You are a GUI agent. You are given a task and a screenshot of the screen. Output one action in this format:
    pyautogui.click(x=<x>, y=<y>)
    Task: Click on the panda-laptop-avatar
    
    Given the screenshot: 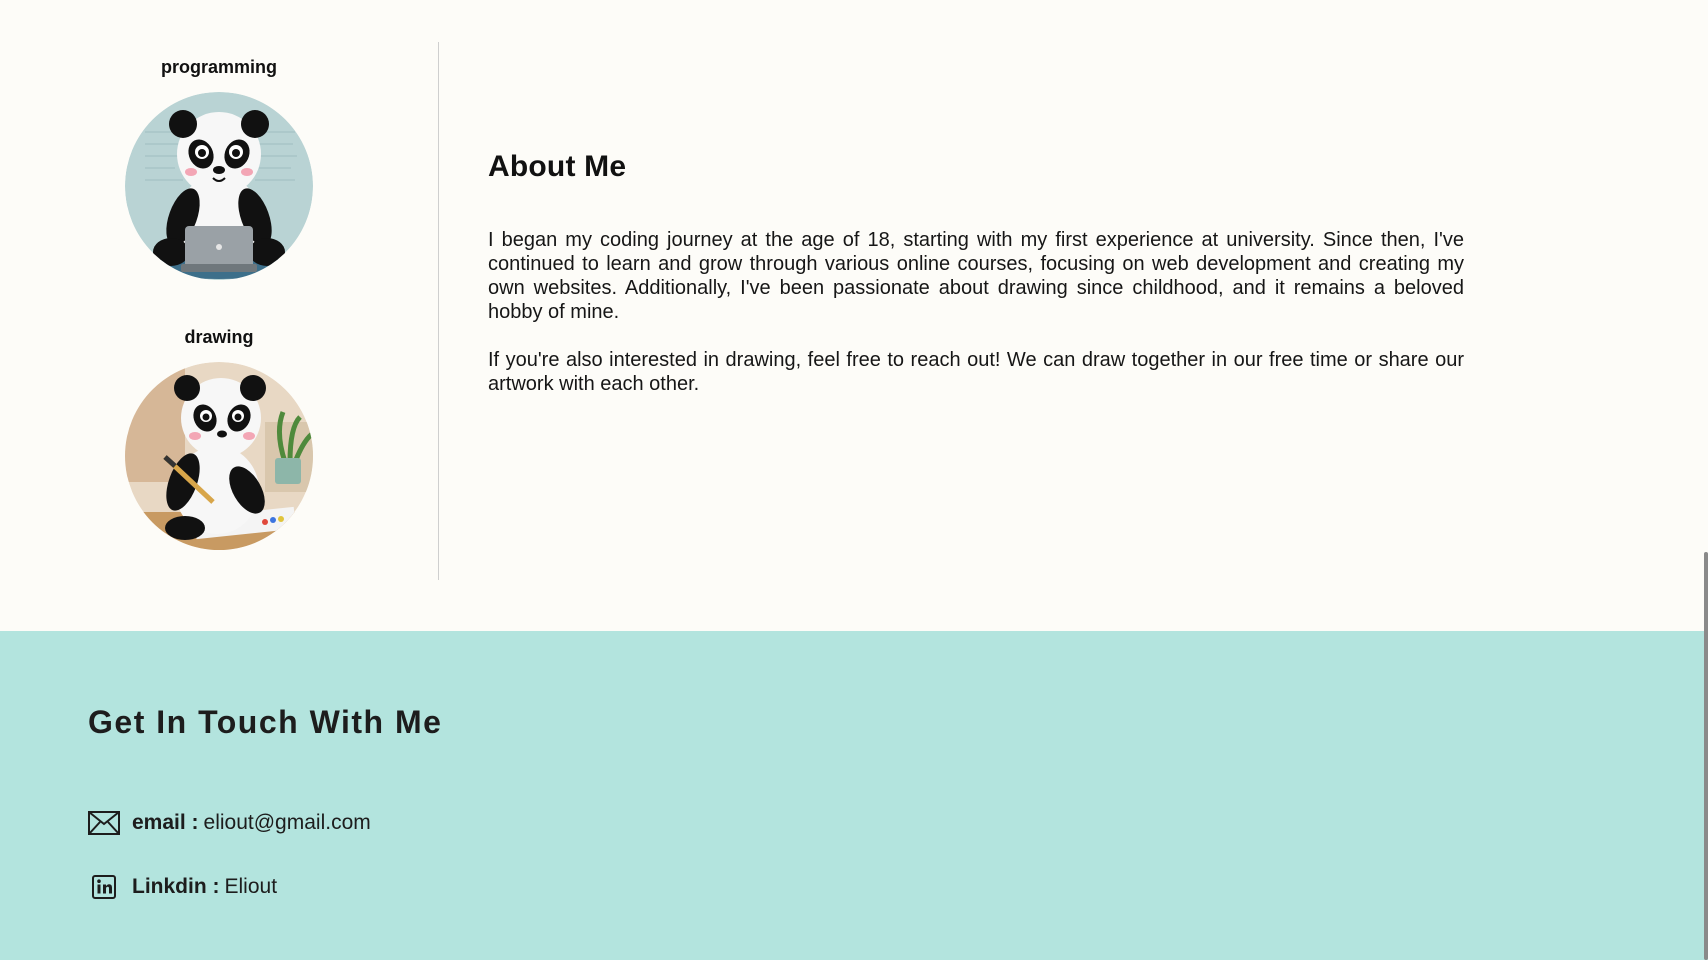 What is the action you would take?
    pyautogui.click(x=219, y=186)
    